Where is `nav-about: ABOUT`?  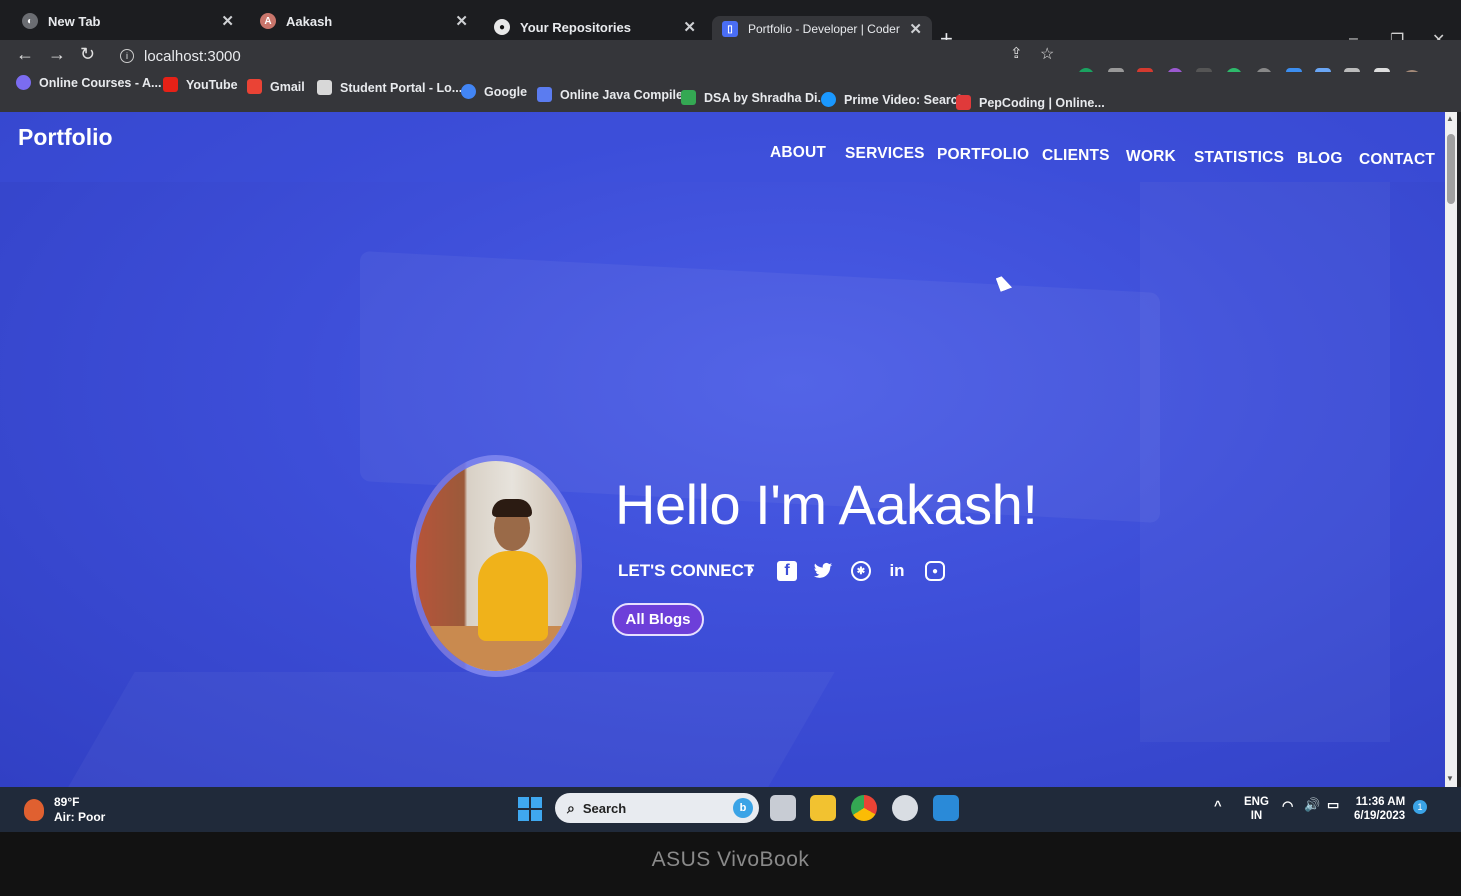
nav-about: ABOUT is located at coordinates (798, 153).